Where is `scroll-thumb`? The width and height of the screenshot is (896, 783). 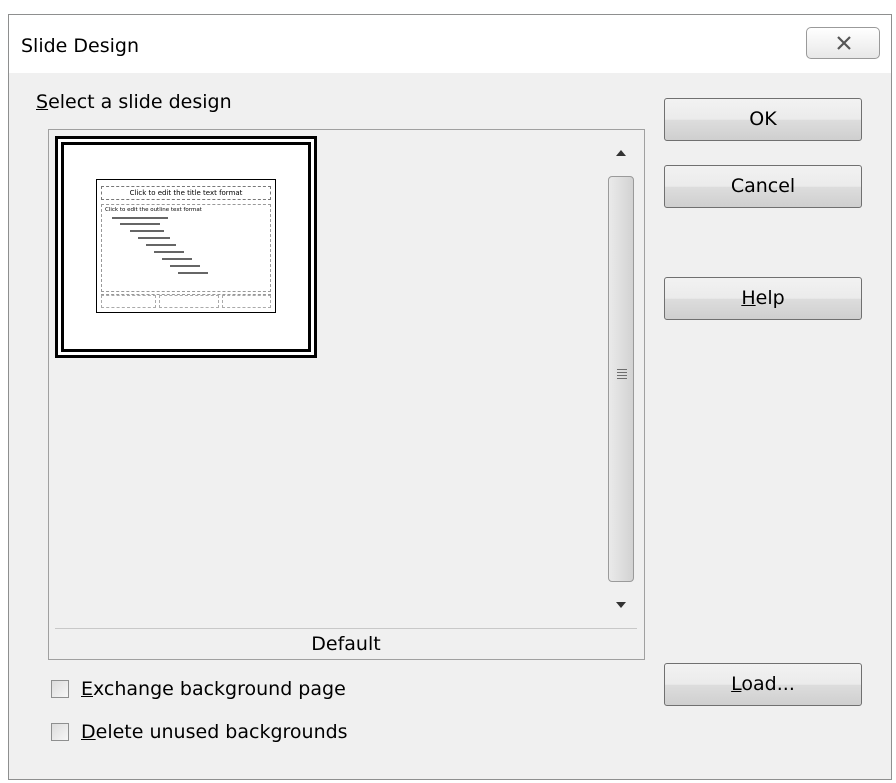 scroll-thumb is located at coordinates (621, 379).